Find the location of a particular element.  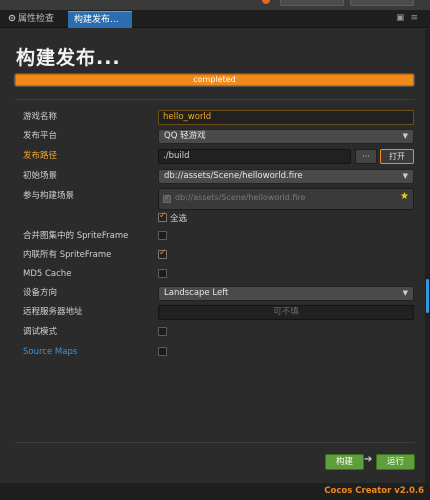

tab-inspector: 属性检查器 is located at coordinates (34, 26).